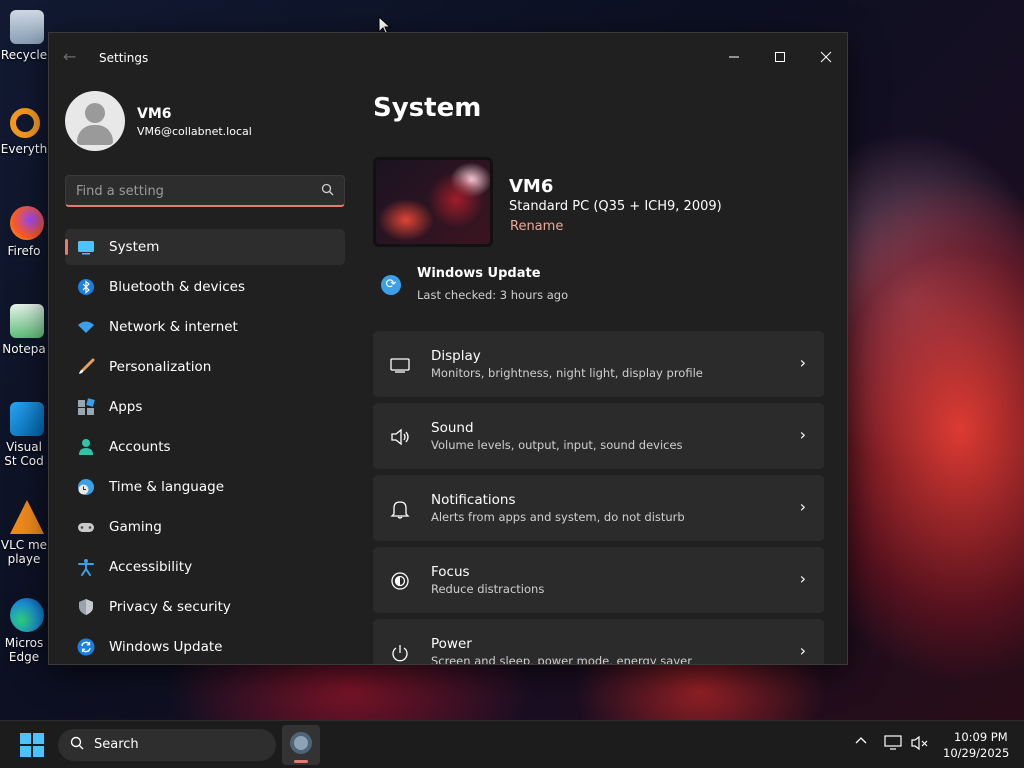 This screenshot has width=1024, height=768. I want to click on minimize-button, so click(734, 57).